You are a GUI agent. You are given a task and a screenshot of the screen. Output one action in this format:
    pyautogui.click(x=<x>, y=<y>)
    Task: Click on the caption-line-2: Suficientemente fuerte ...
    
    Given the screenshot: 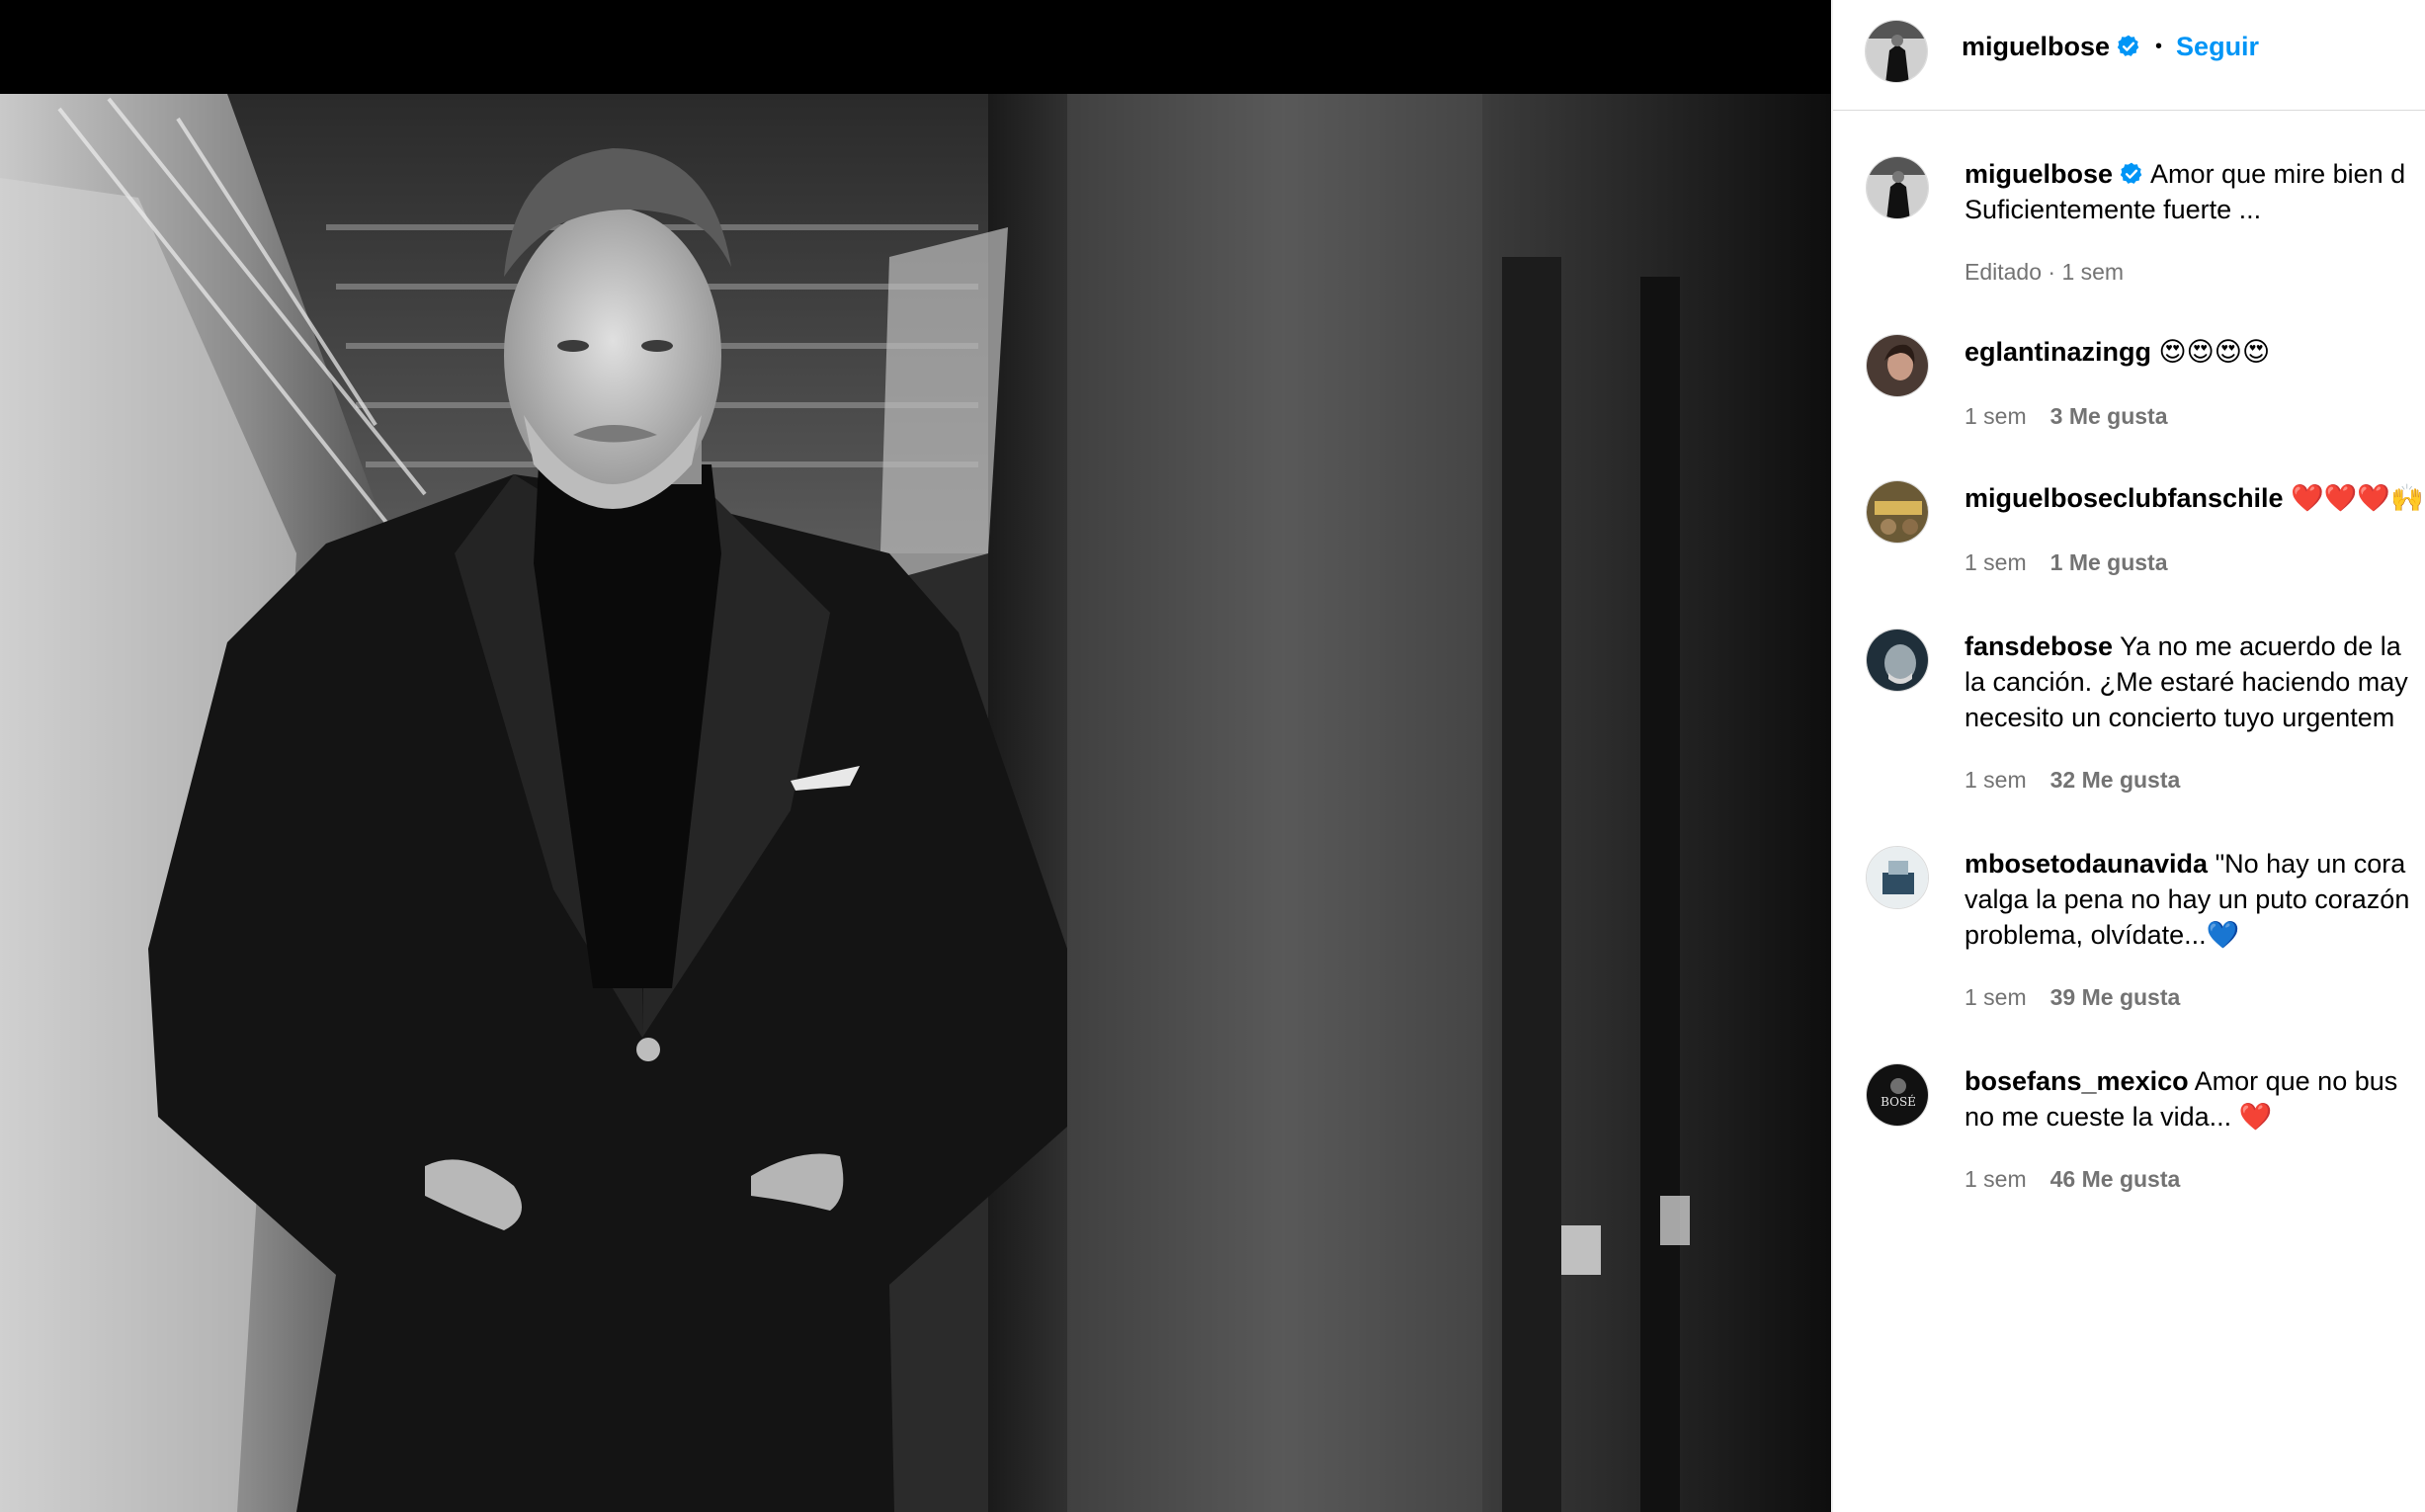 What is the action you would take?
    pyautogui.click(x=2113, y=209)
    